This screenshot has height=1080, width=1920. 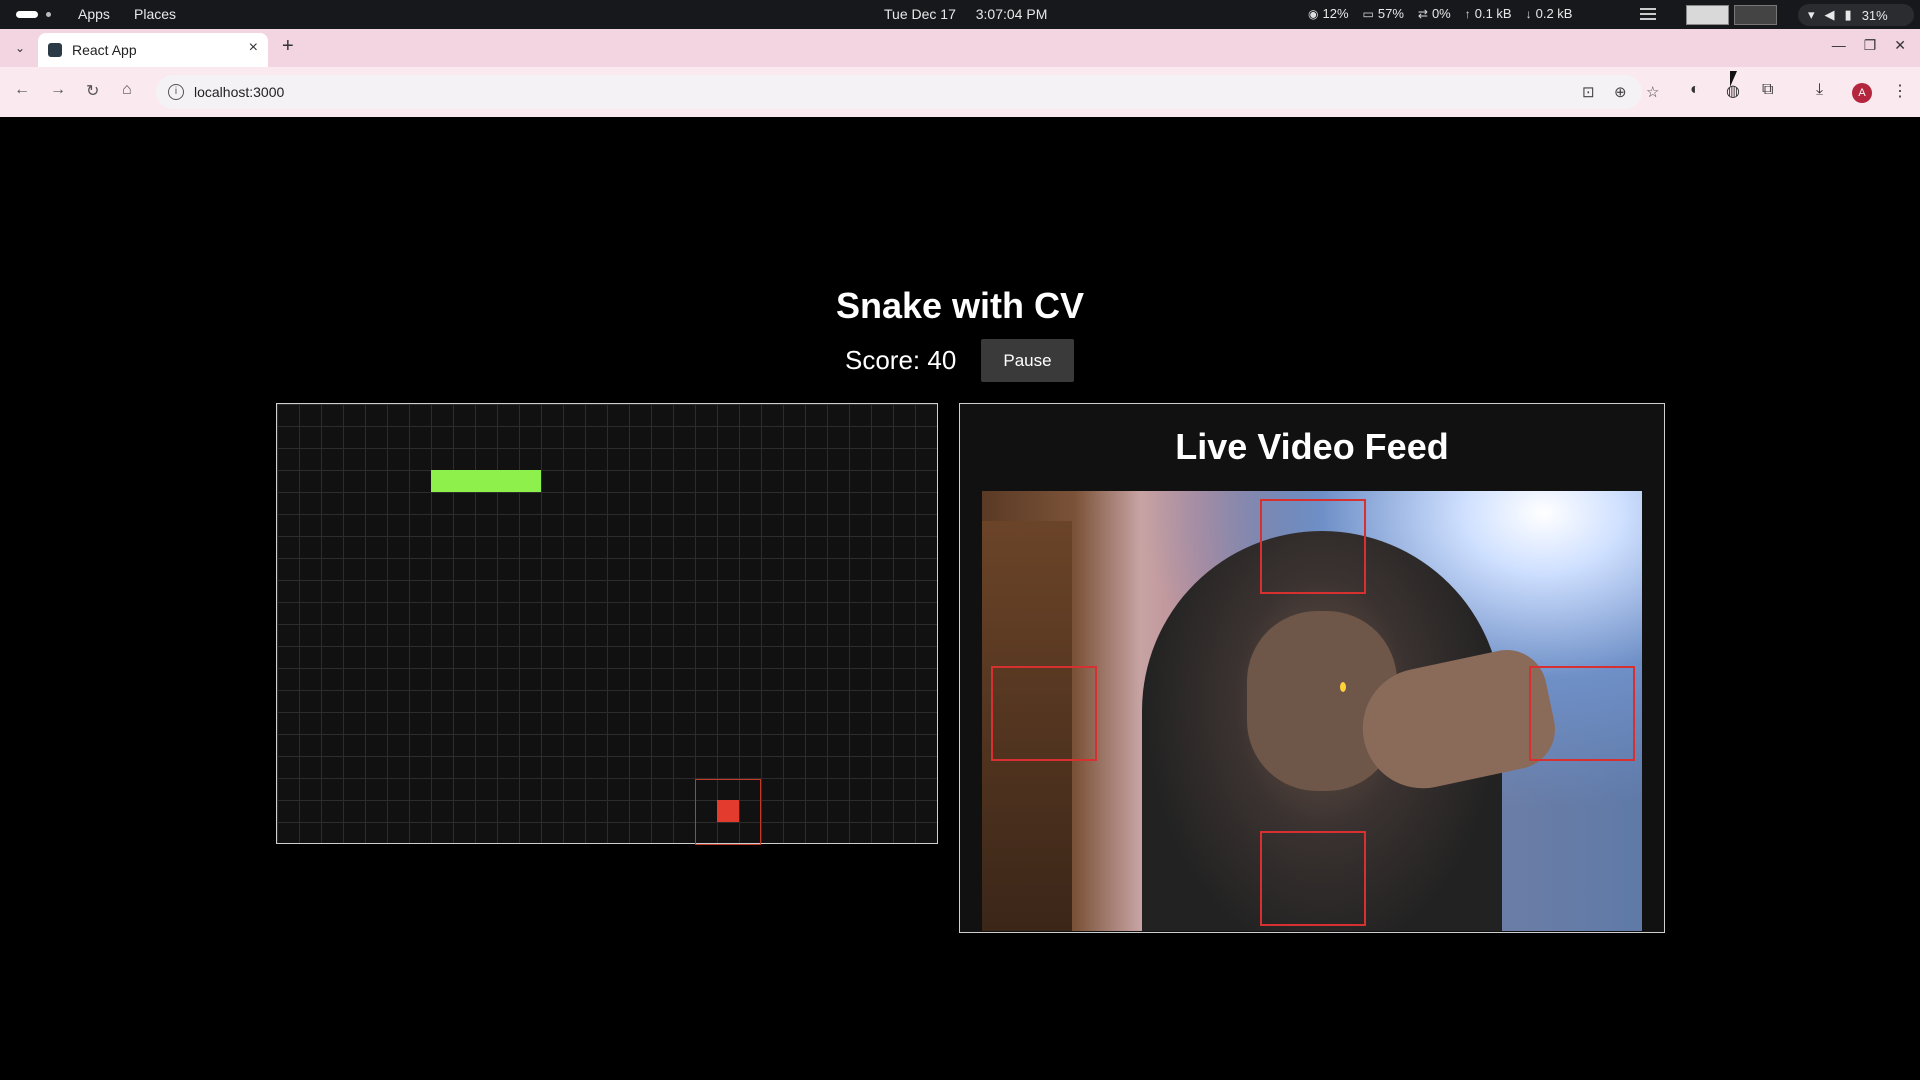 I want to click on places-menu: Places, so click(x=155, y=14).